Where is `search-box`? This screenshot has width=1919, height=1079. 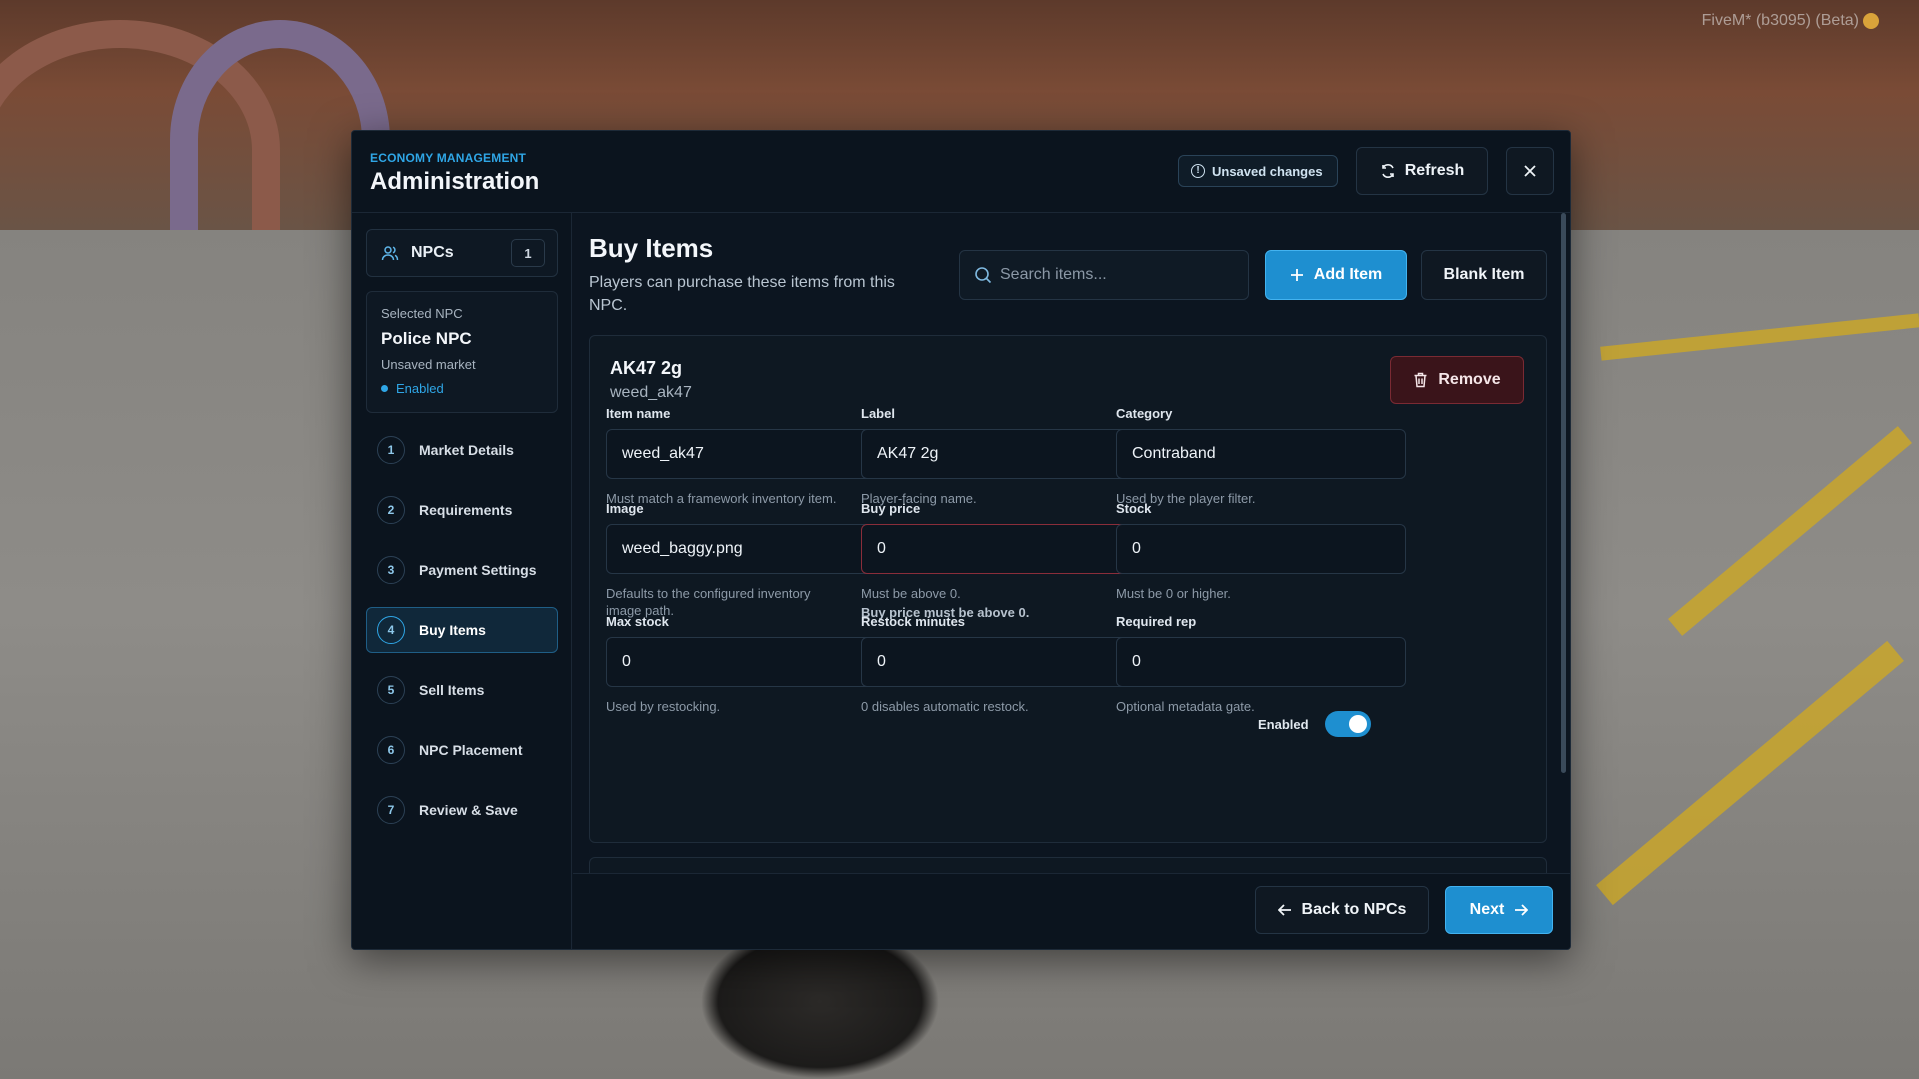
search-box is located at coordinates (1104, 275).